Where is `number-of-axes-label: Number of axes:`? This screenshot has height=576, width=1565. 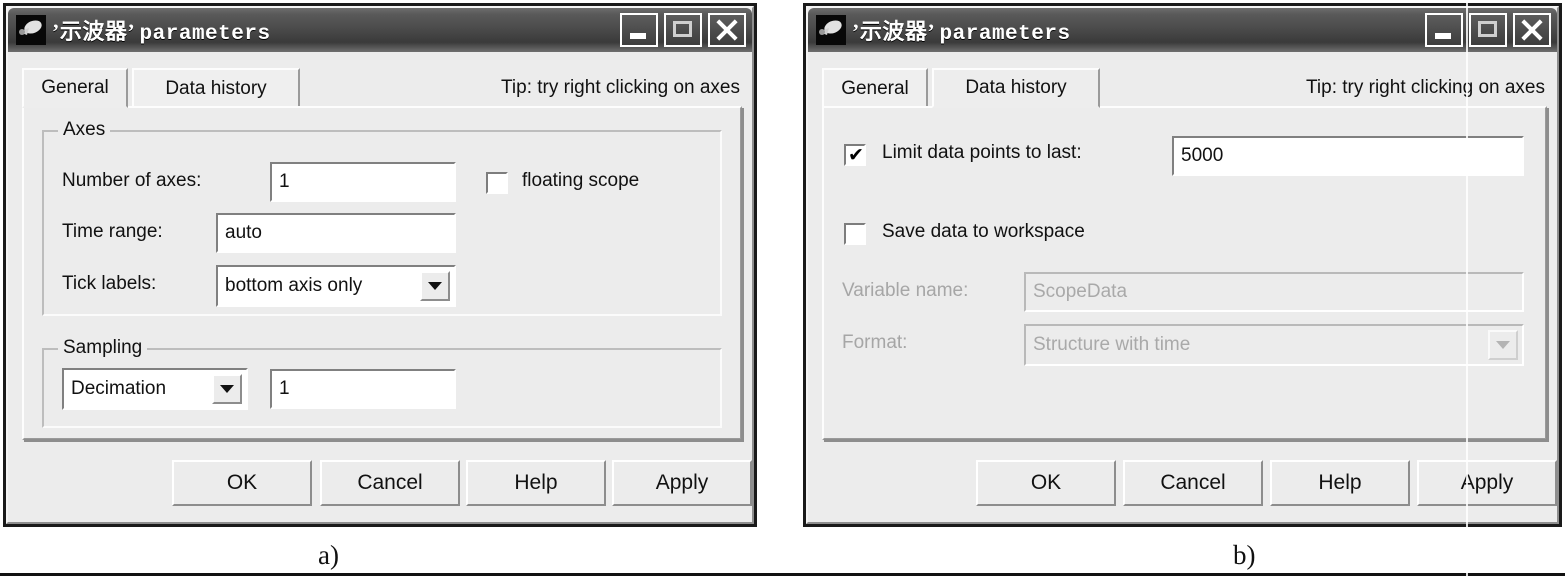 number-of-axes-label: Number of axes: is located at coordinates (132, 180).